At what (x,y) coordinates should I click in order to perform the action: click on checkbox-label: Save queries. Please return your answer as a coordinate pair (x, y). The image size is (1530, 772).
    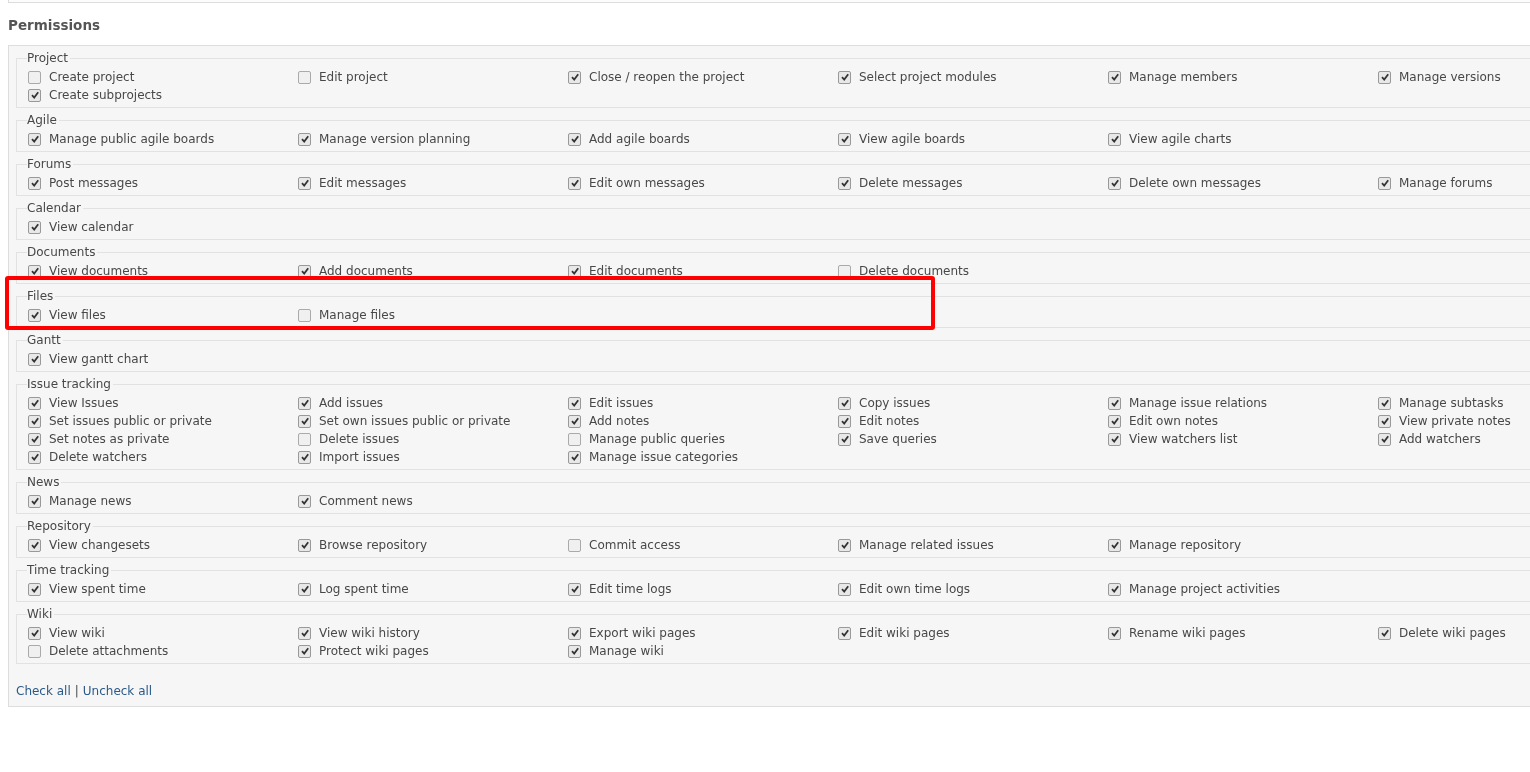
    Looking at the image, I should click on (898, 439).